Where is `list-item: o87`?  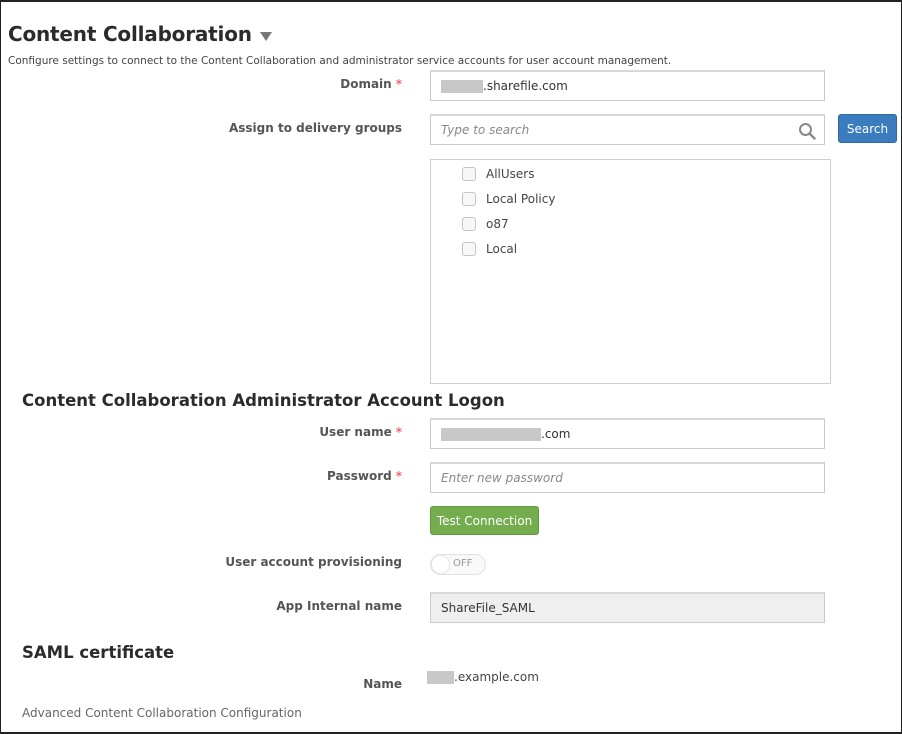 list-item: o87 is located at coordinates (485, 224).